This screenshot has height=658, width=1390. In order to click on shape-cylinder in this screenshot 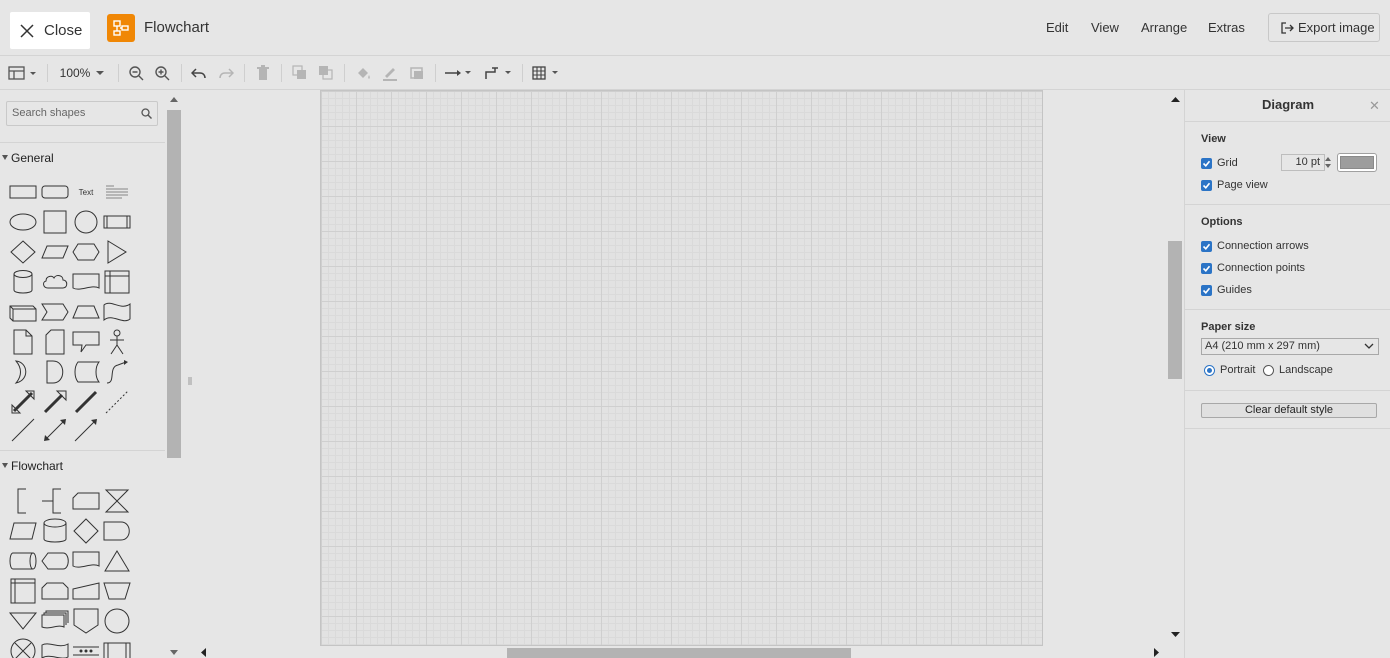, I will do `click(23, 282)`.